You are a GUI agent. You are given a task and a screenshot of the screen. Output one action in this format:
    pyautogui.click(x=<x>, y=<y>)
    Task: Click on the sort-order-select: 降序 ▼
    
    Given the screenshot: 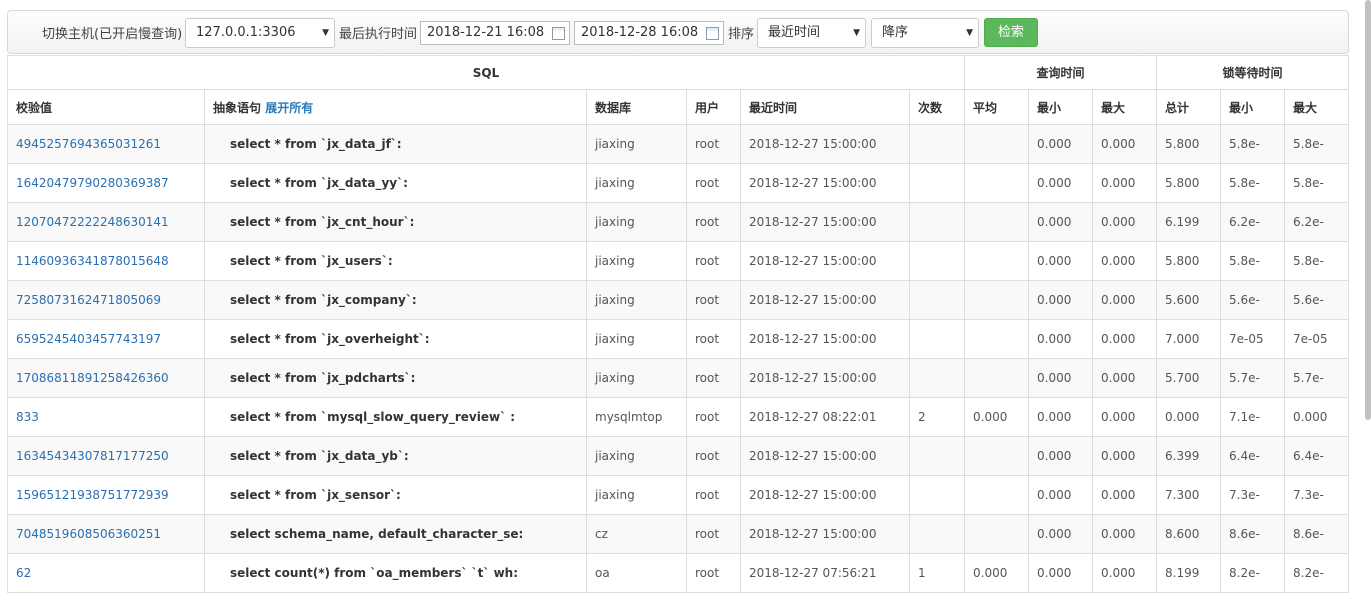 What is the action you would take?
    pyautogui.click(x=925, y=33)
    